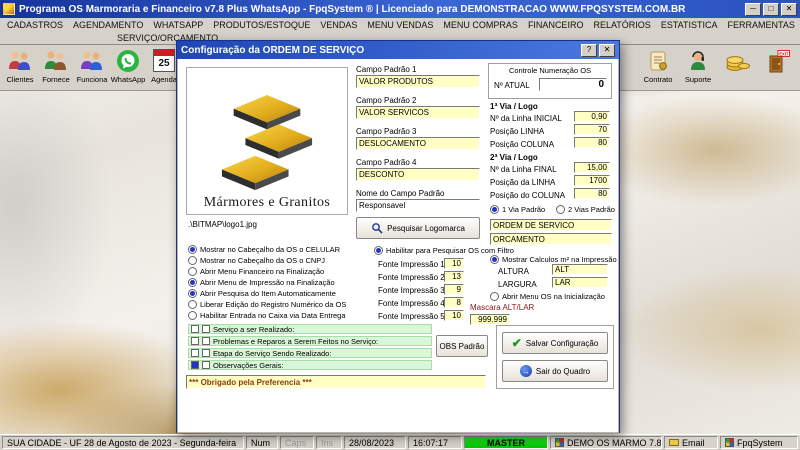 This screenshot has height=450, width=800. I want to click on dialog-help-button: ?, so click(589, 50).